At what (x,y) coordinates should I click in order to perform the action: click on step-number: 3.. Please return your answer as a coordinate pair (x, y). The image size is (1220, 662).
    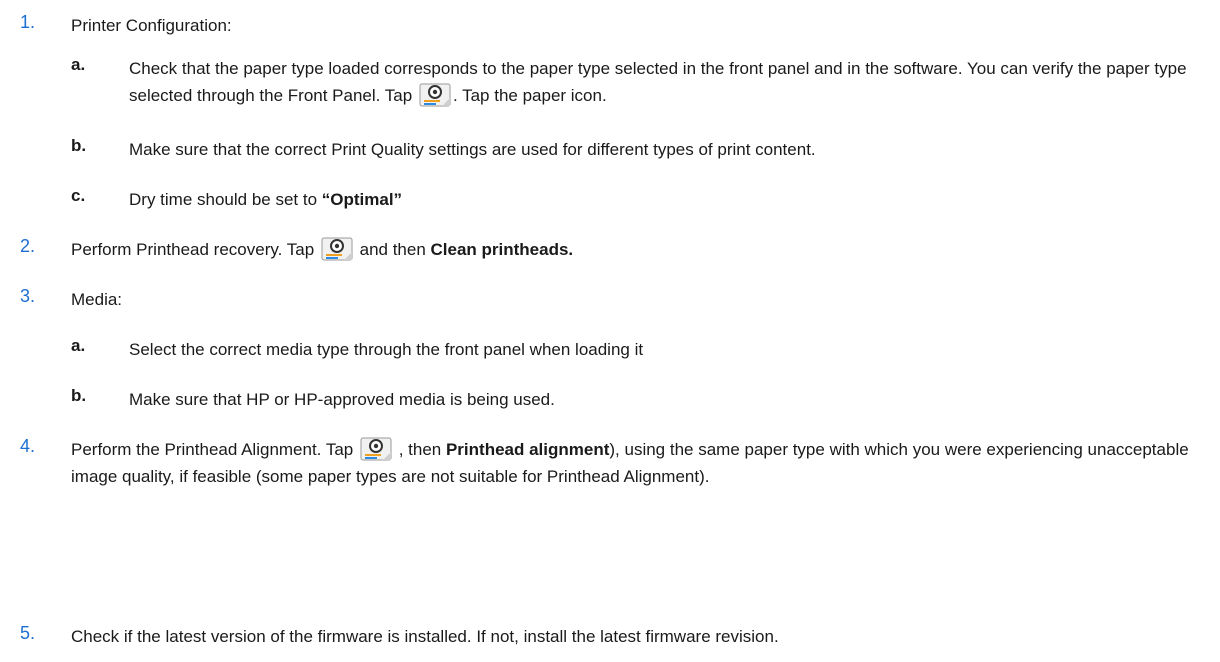
    Looking at the image, I should click on (28, 296).